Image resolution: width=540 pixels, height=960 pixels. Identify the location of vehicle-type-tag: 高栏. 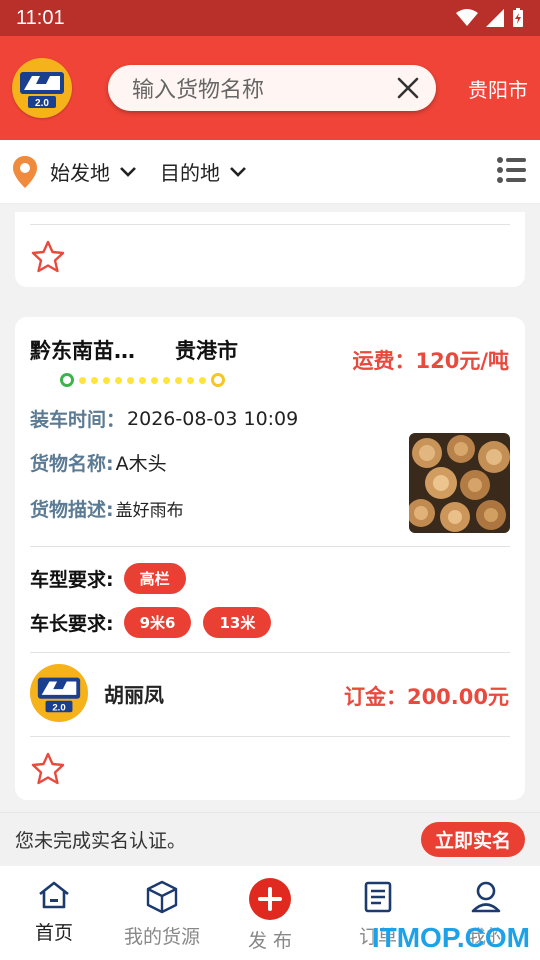
(154, 578).